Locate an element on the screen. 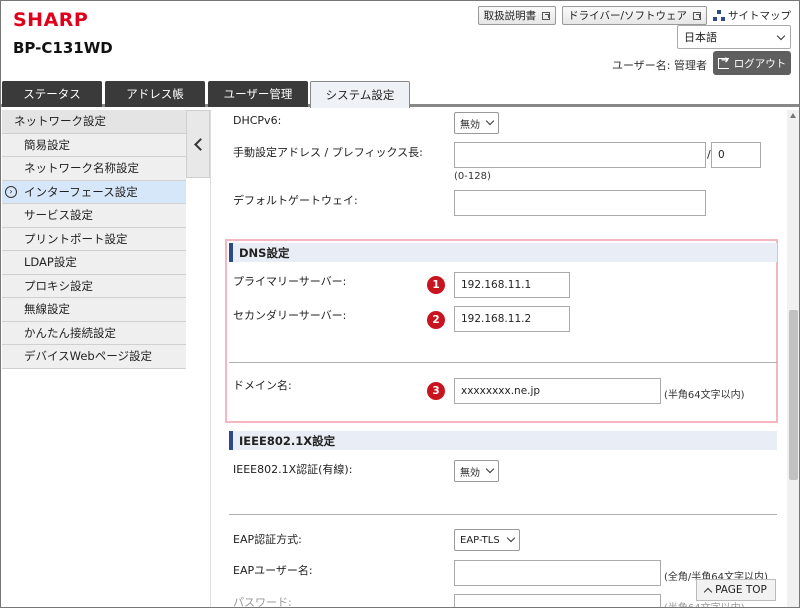 The image size is (800, 608). ieee8021x-auth-value: 無効 is located at coordinates (470, 473).